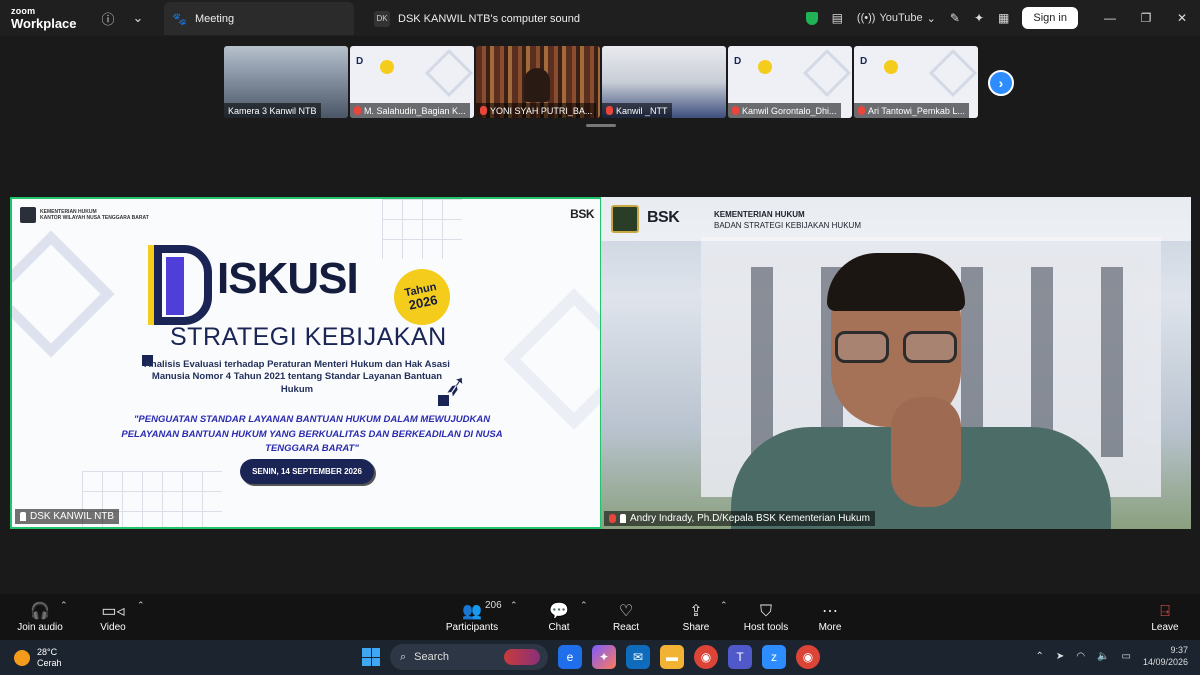 The width and height of the screenshot is (1200, 675). I want to click on more-icon: ⋯, so click(830, 611).